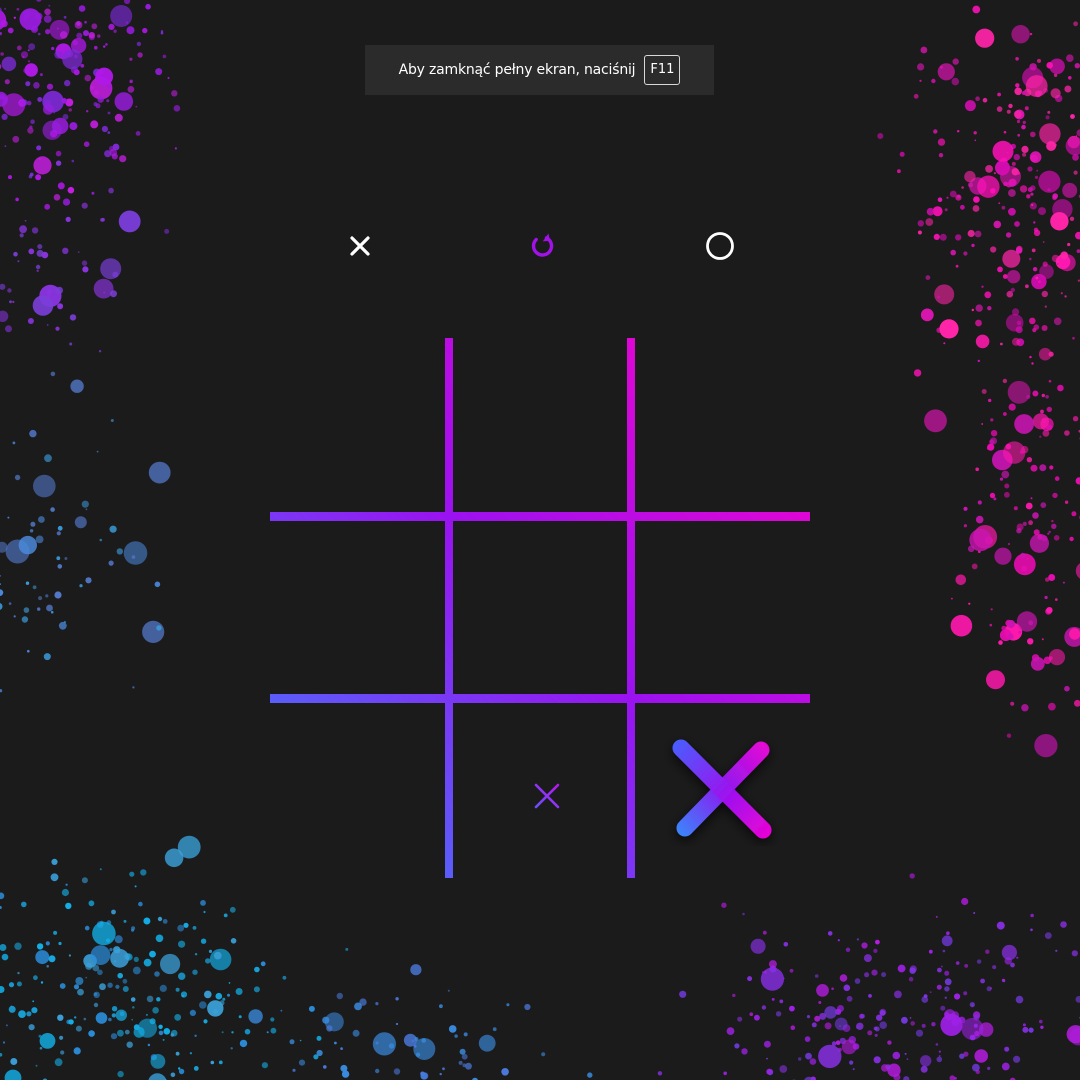 This screenshot has height=1080, width=1080. I want to click on player-x-button, so click(360, 246).